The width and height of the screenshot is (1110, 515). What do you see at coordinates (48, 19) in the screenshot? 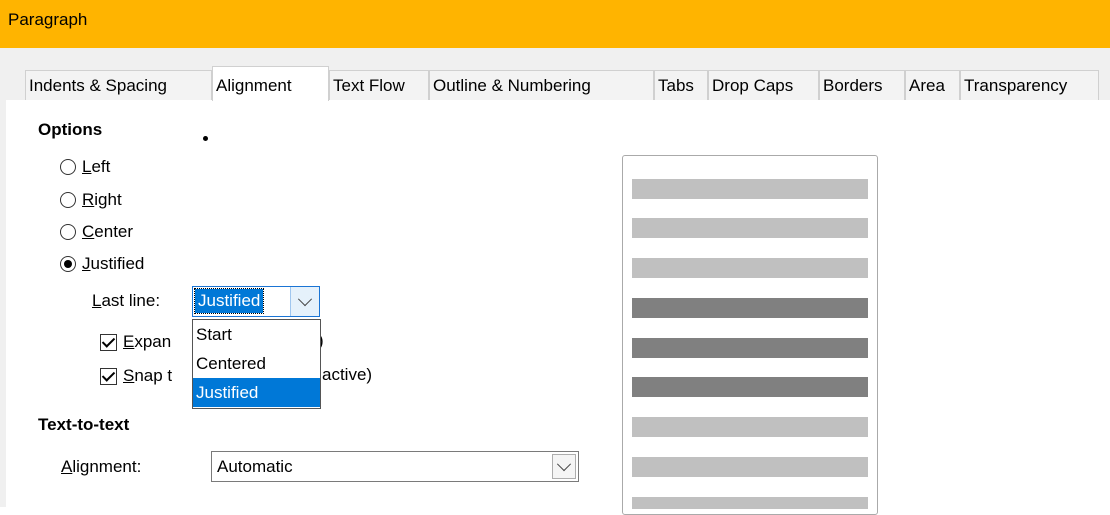
I see `dialog-title: Paragraph` at bounding box center [48, 19].